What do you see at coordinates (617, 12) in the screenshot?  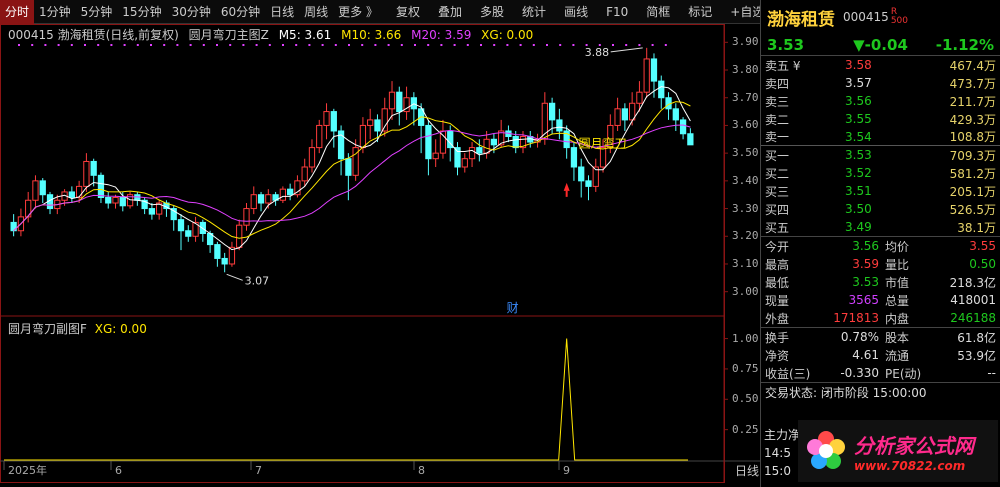 I see `toolbar-button-5: F10` at bounding box center [617, 12].